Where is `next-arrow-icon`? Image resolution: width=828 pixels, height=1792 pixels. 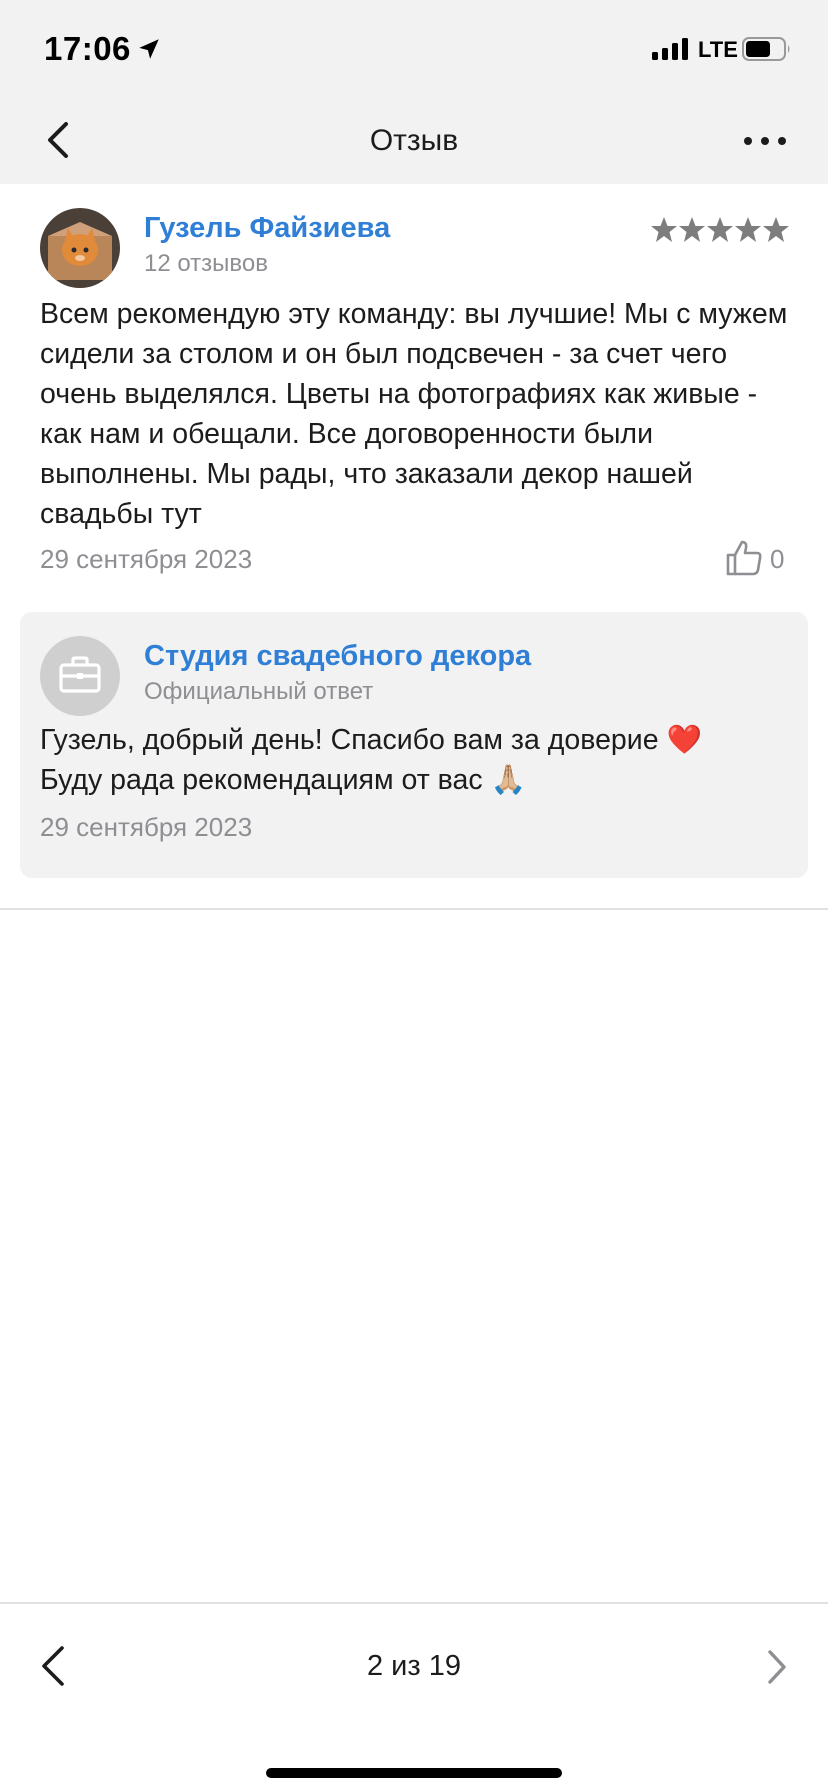
next-arrow-icon is located at coordinates (777, 1667).